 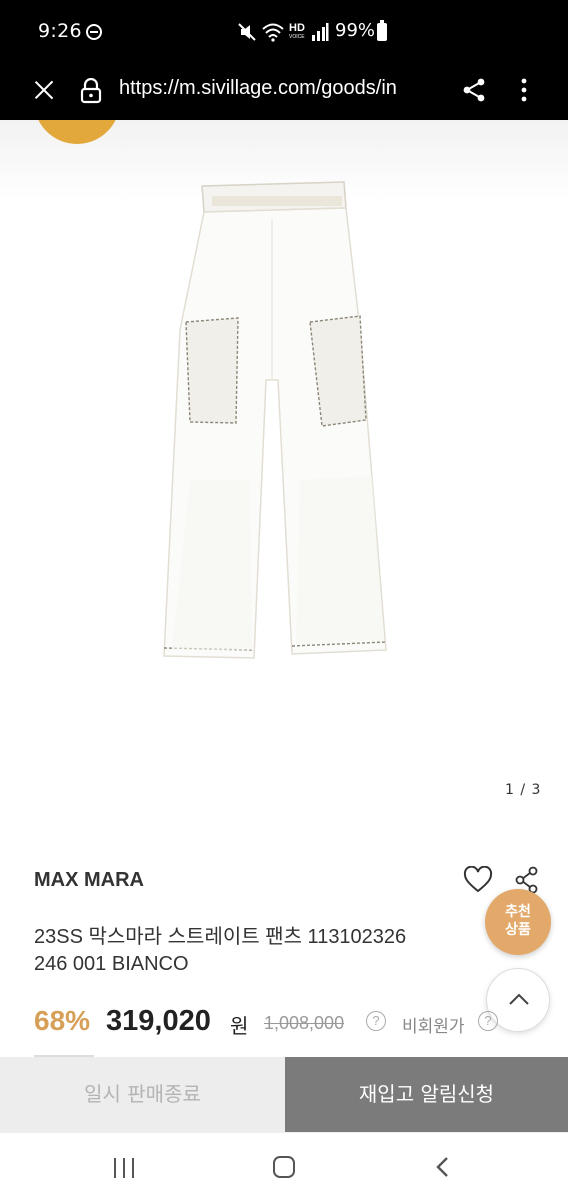 What do you see at coordinates (89, 880) in the screenshot?
I see `brand-name: MAX MARA` at bounding box center [89, 880].